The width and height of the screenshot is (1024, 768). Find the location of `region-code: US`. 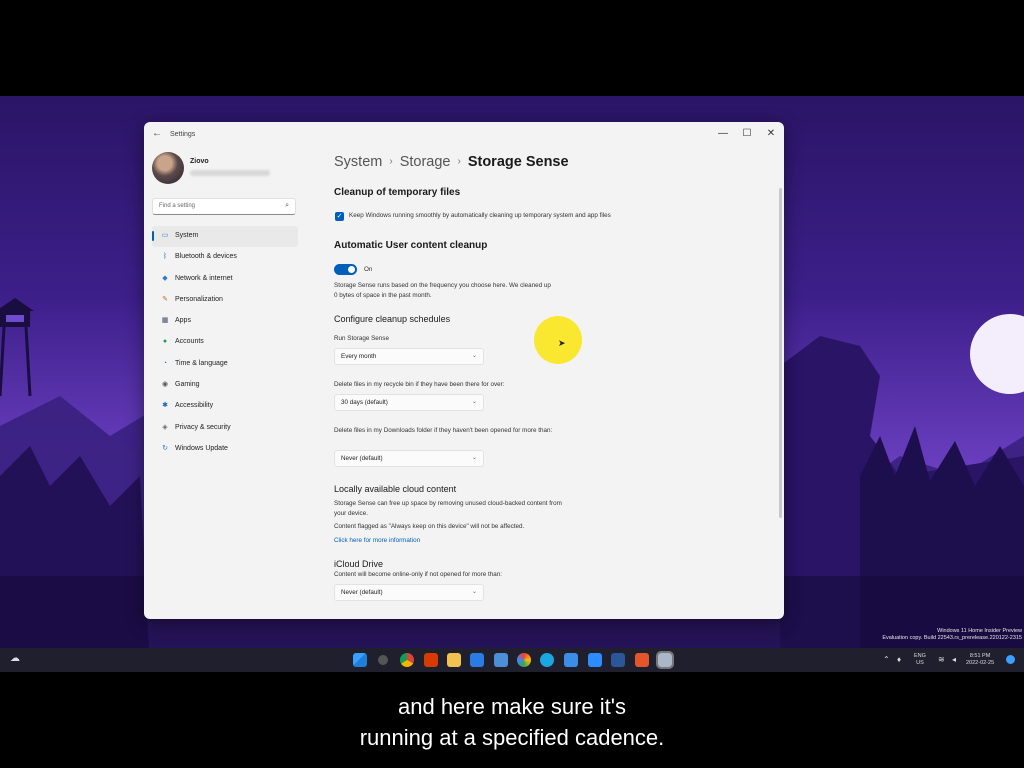

region-code: US is located at coordinates (920, 663).